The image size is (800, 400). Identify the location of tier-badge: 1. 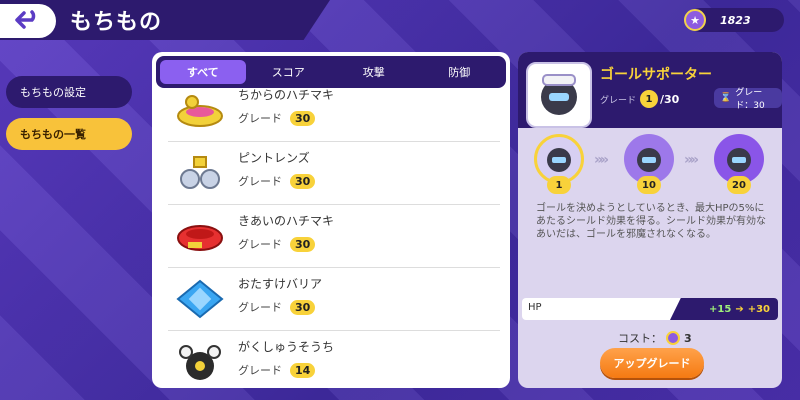
(559, 185).